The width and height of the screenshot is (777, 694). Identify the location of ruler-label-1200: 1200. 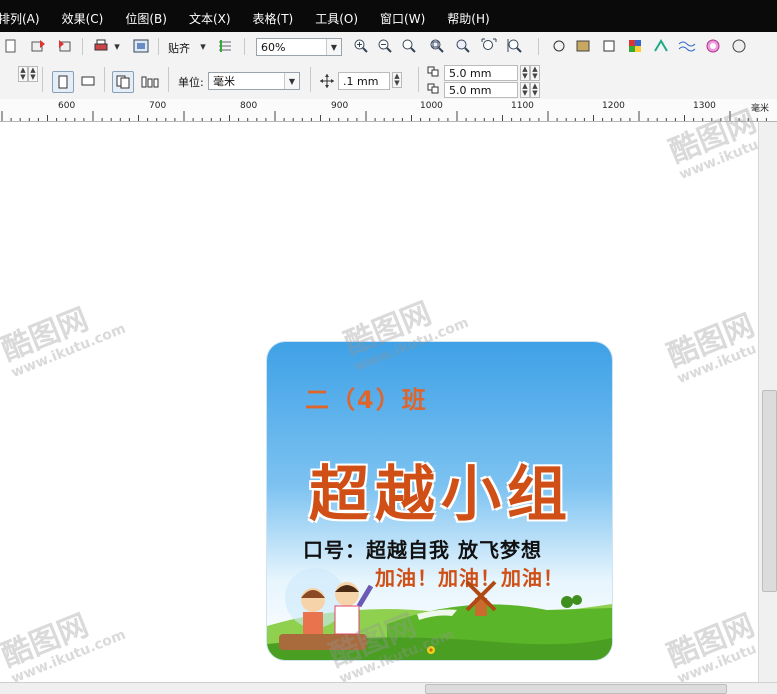
(613, 106).